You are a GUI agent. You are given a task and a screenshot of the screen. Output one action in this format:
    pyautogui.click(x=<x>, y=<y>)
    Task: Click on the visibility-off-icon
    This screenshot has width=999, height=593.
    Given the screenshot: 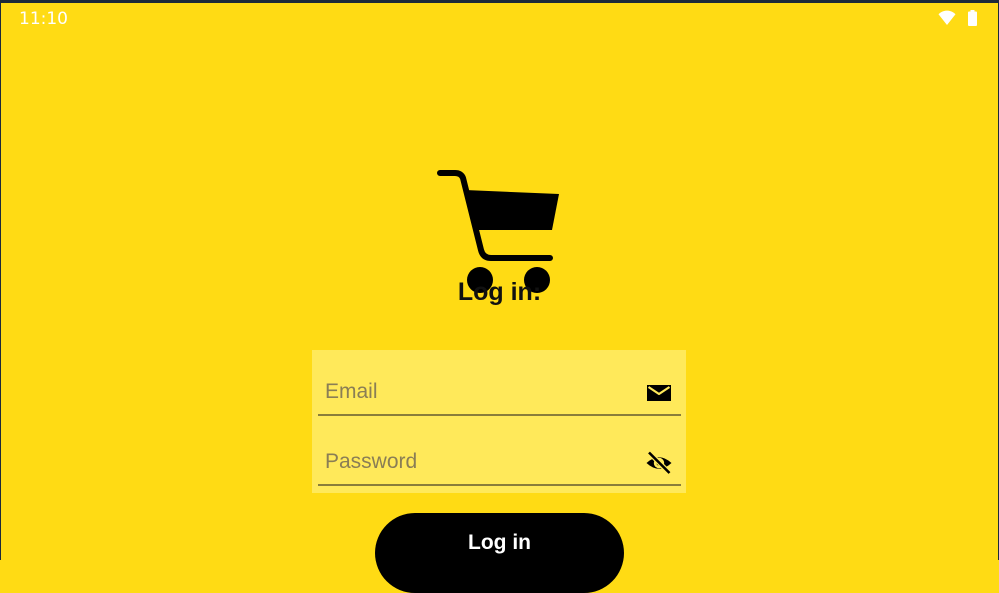 What is the action you would take?
    pyautogui.click(x=659, y=463)
    